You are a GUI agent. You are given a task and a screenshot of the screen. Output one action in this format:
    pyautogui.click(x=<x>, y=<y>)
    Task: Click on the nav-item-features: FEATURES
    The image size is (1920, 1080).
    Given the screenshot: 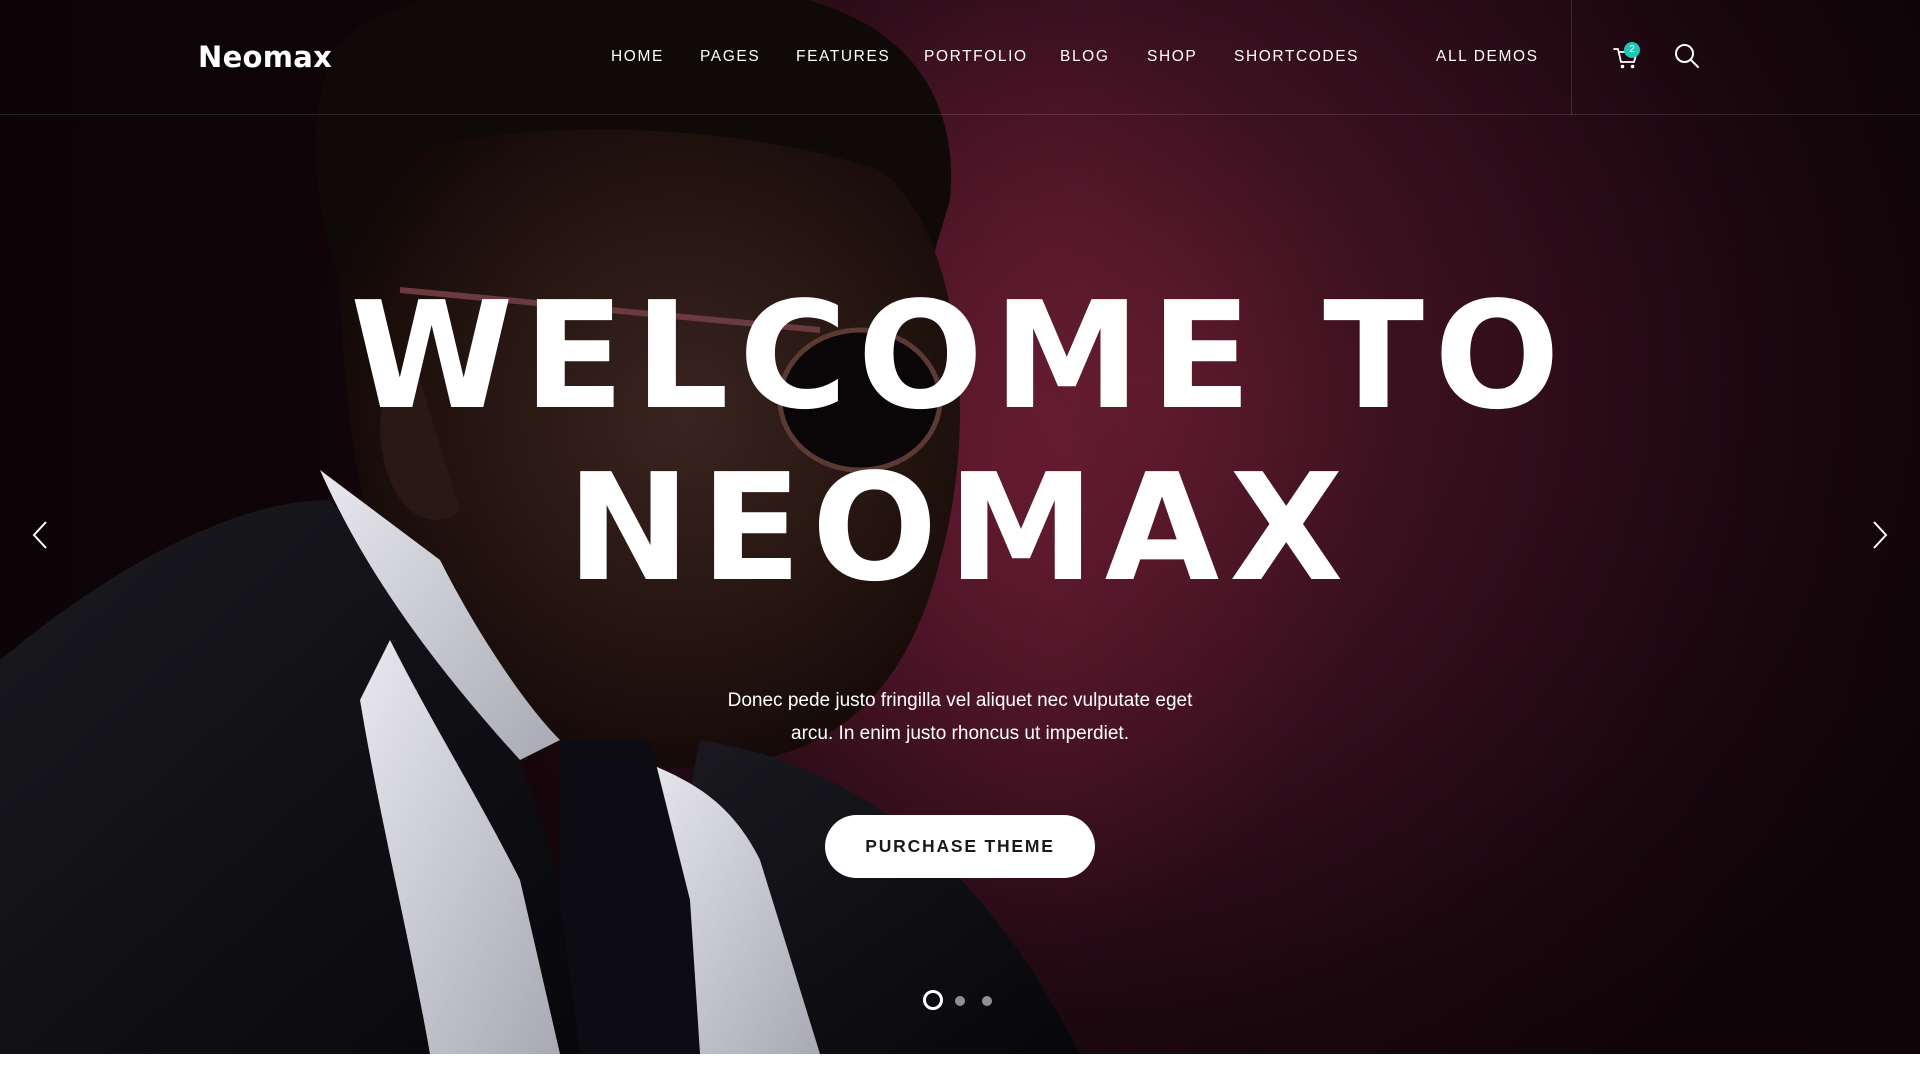 What is the action you would take?
    pyautogui.click(x=843, y=57)
    